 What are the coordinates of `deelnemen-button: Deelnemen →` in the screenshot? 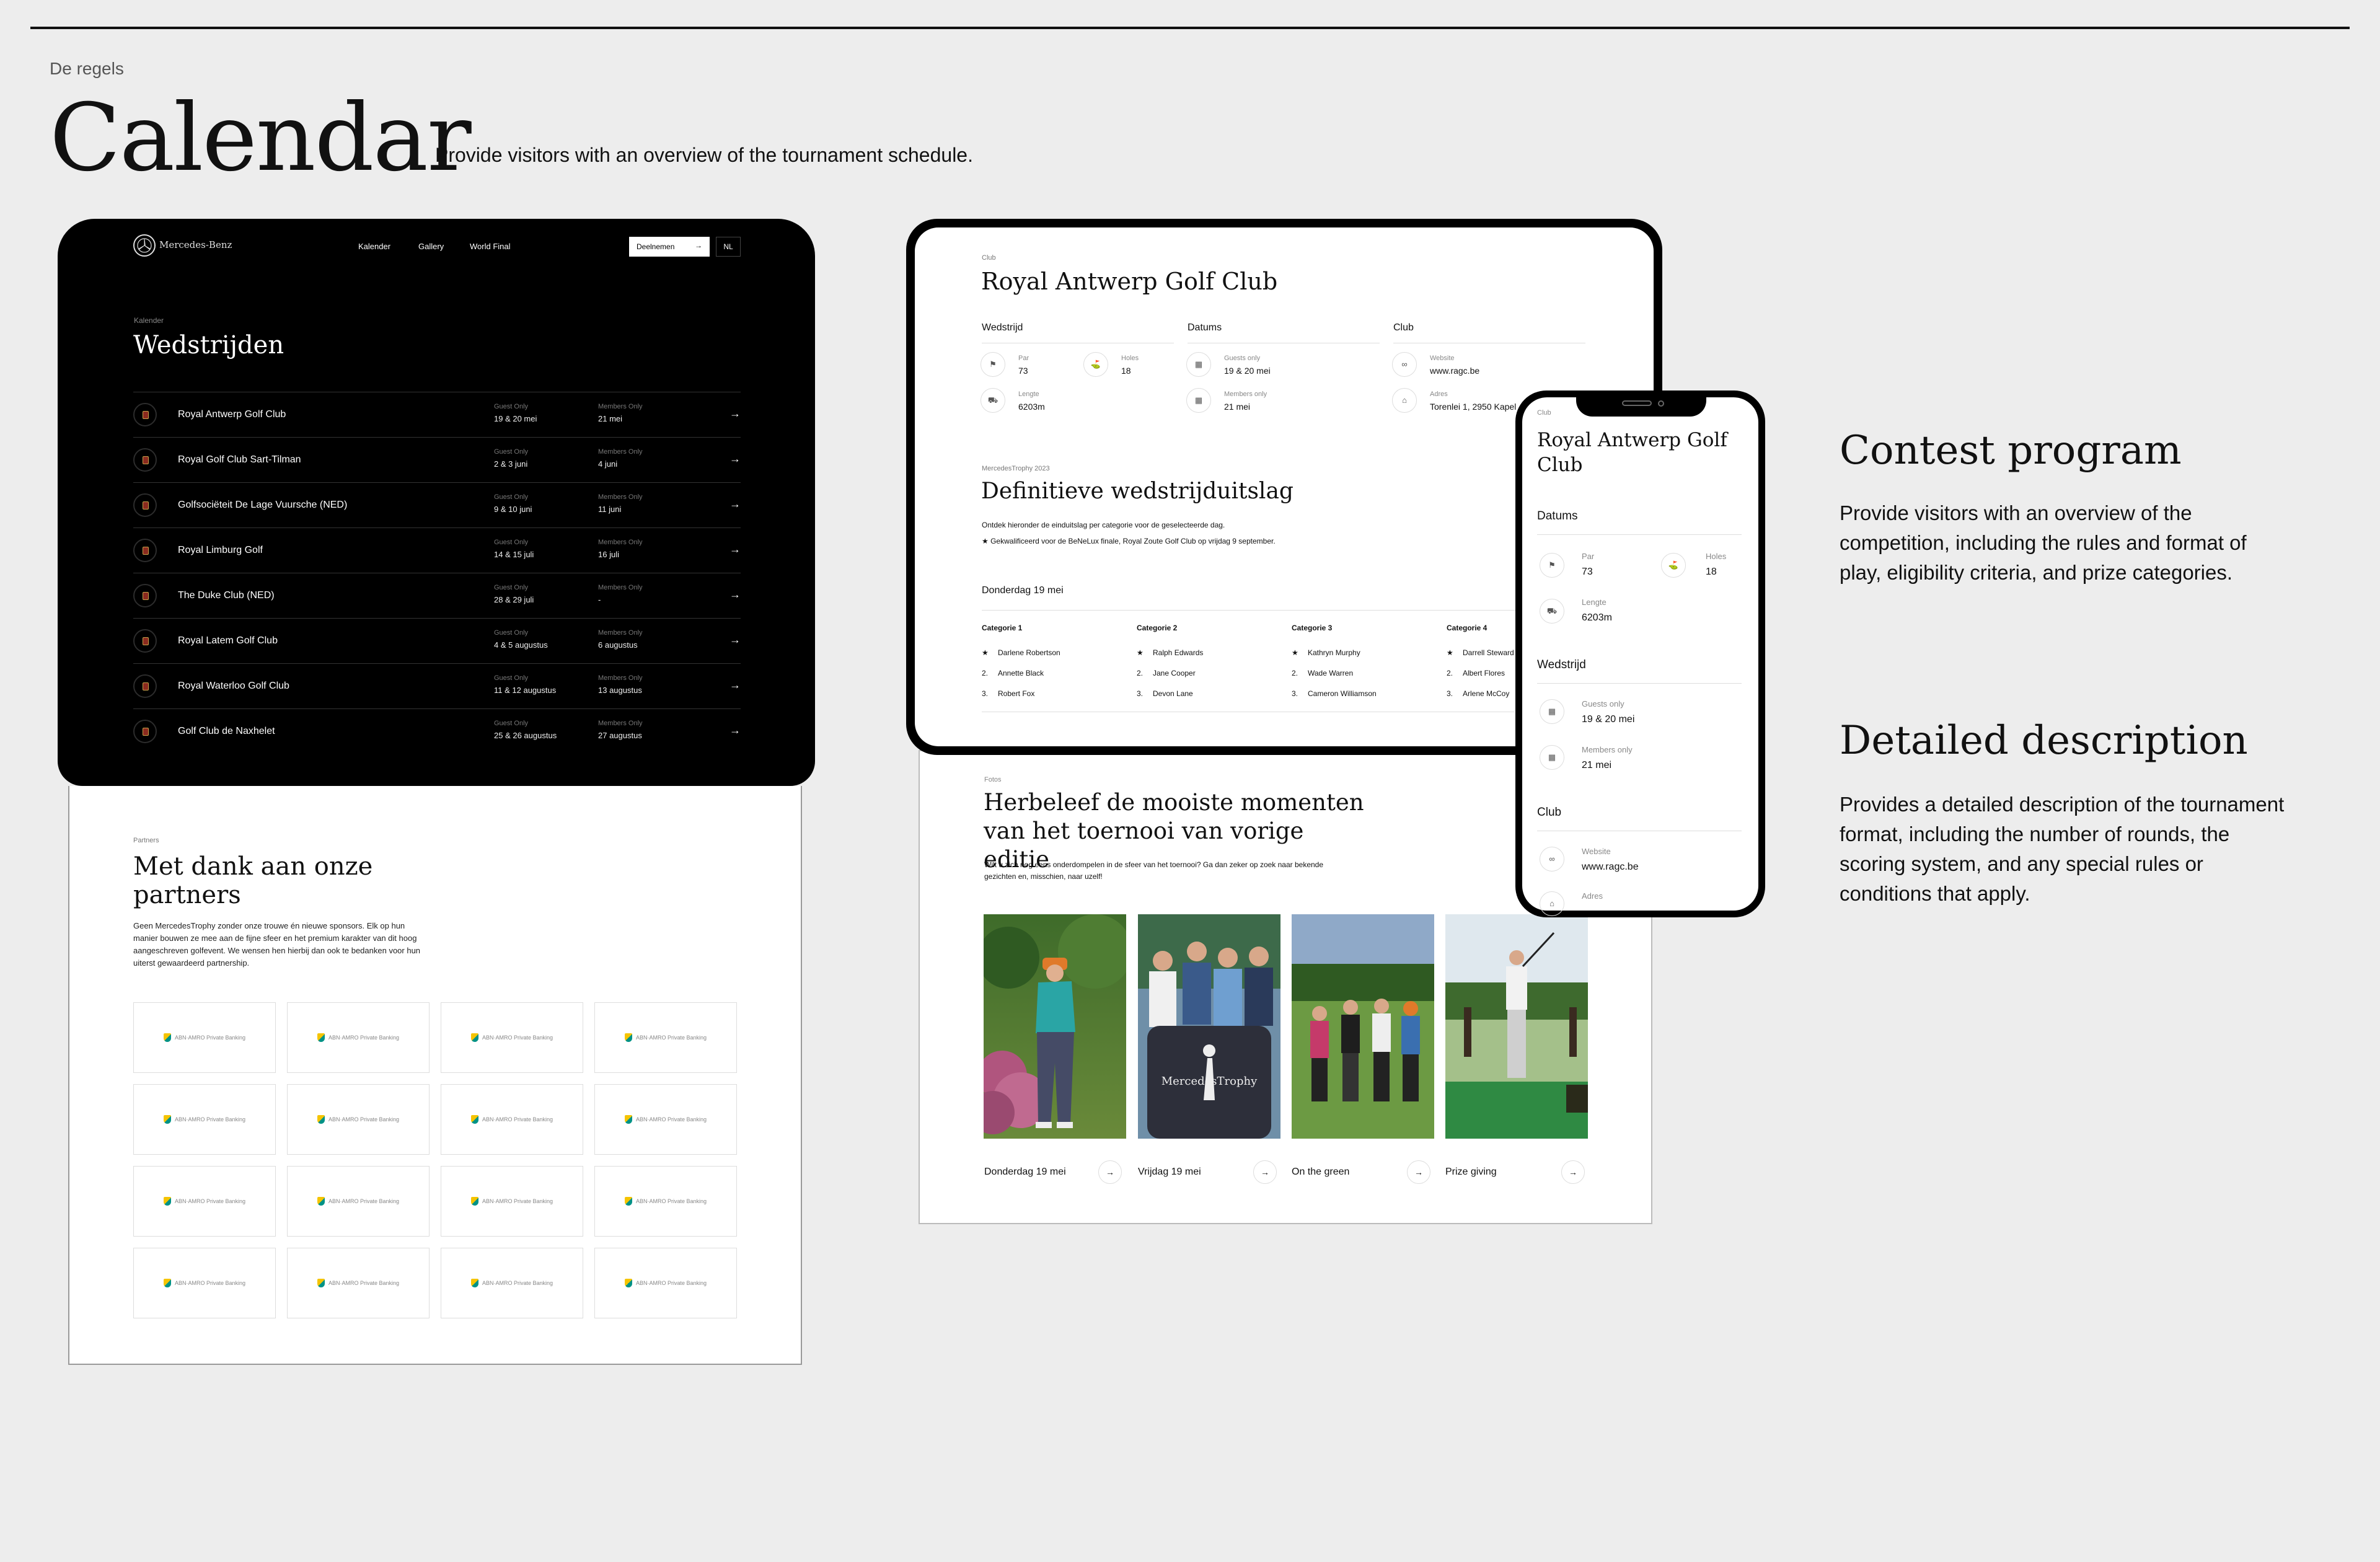 It's located at (669, 247).